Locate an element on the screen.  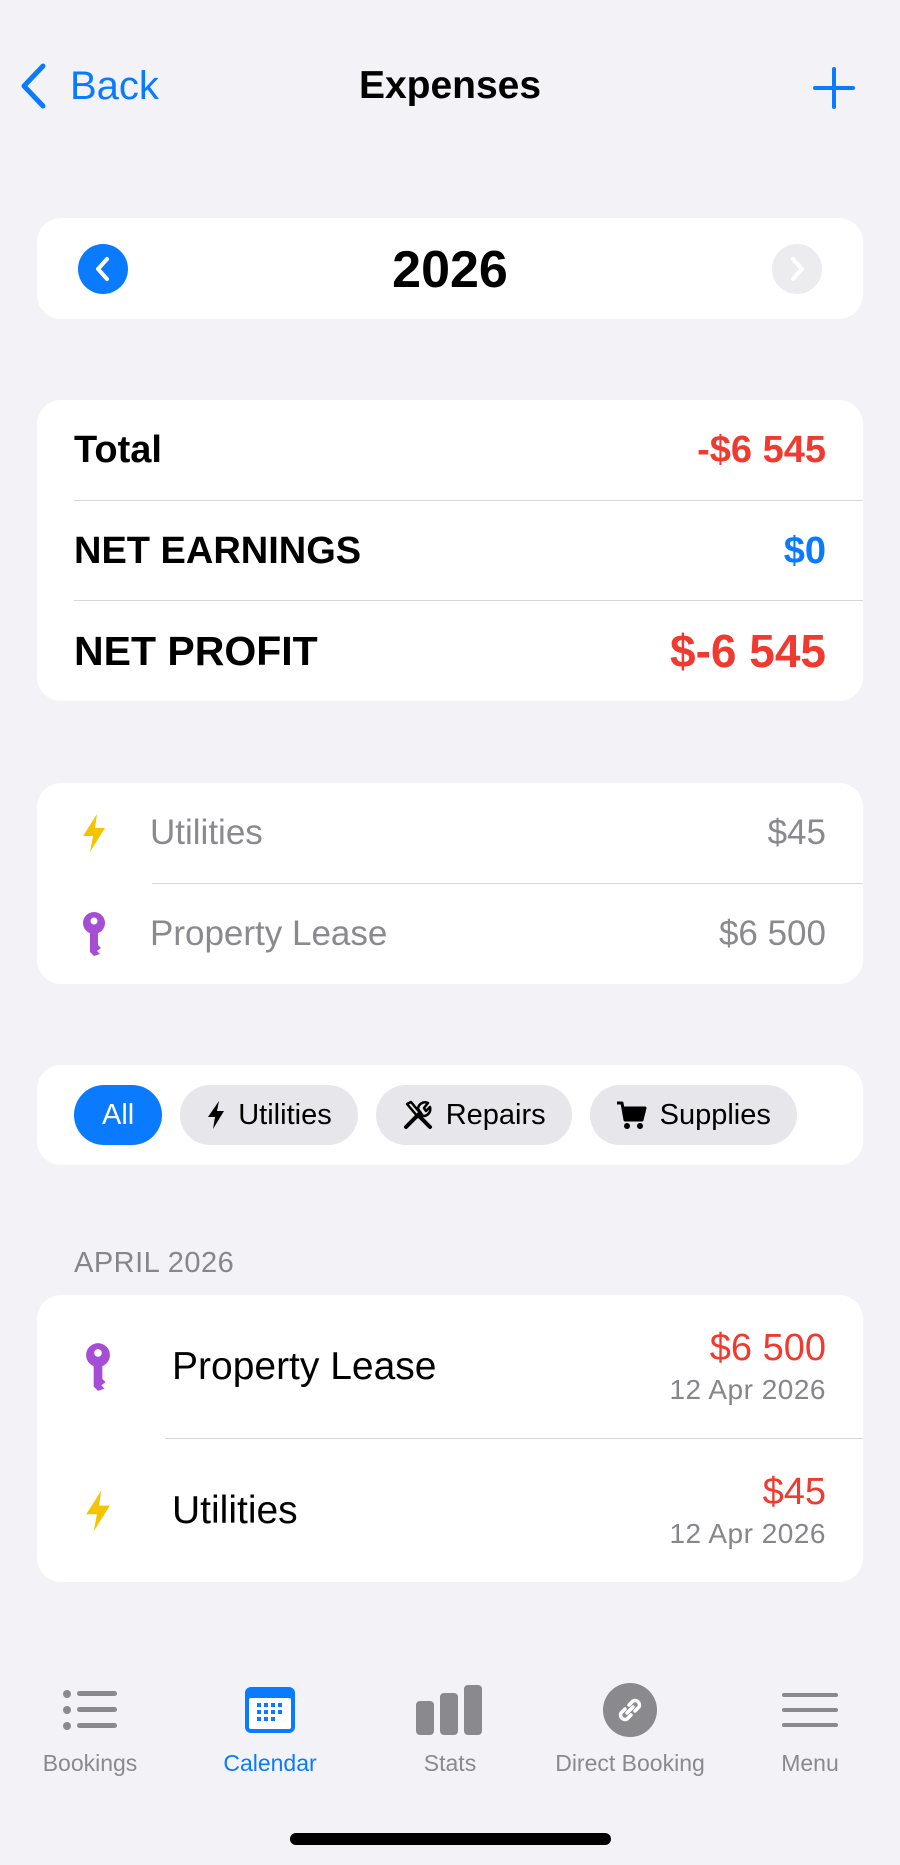
filter-bar: All Utilities Repairs Supplies is located at coordinates (450, 1115).